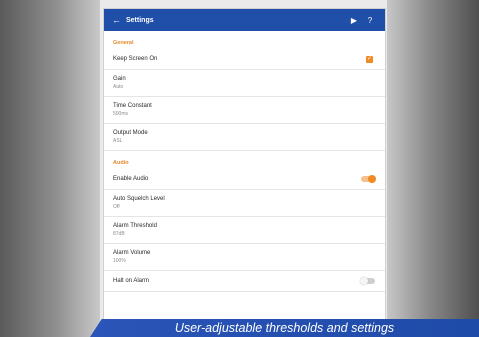  I want to click on setting-alarm-threshold: Alarm Threshold 87dB, so click(244, 230).